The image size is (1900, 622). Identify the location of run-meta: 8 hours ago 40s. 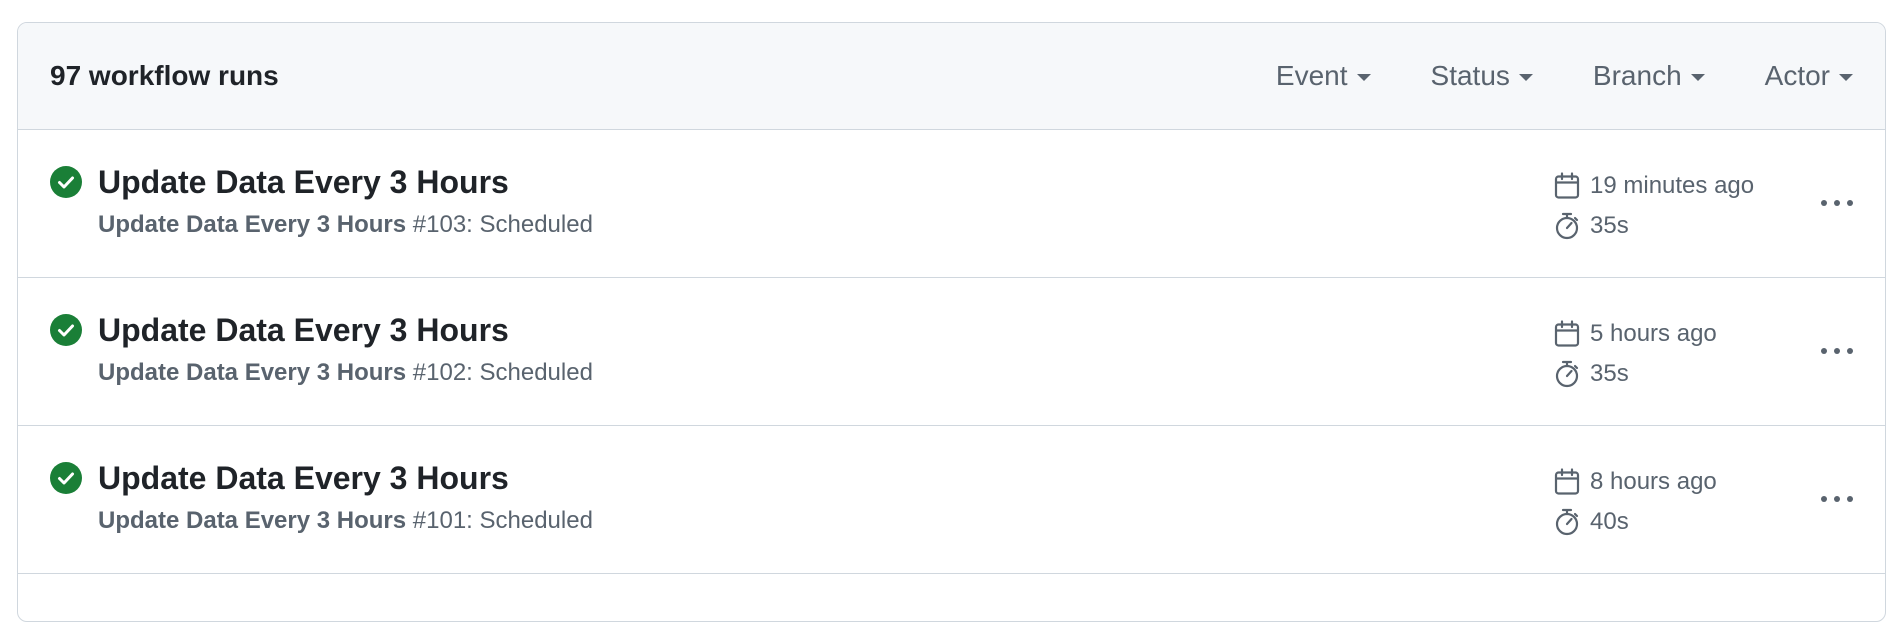
(1634, 502).